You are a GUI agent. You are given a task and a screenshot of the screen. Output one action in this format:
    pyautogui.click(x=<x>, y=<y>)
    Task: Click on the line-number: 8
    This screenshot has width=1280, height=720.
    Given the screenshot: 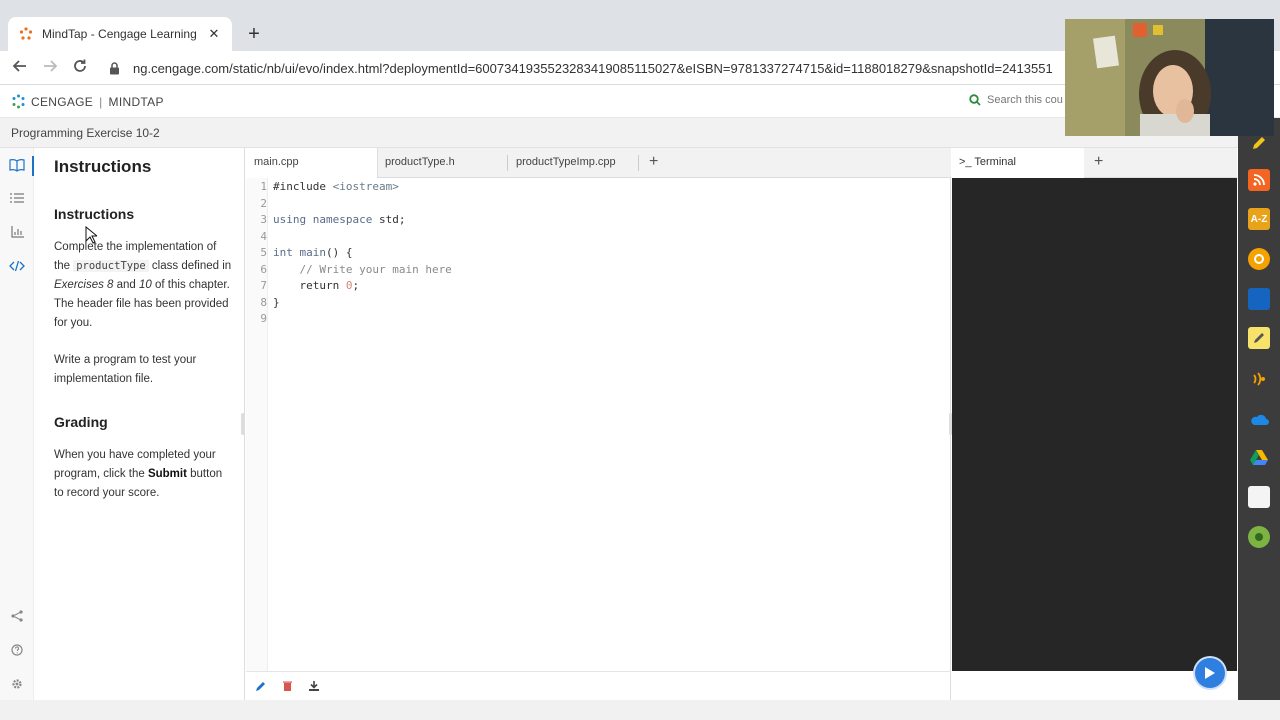 What is the action you would take?
    pyautogui.click(x=263, y=302)
    